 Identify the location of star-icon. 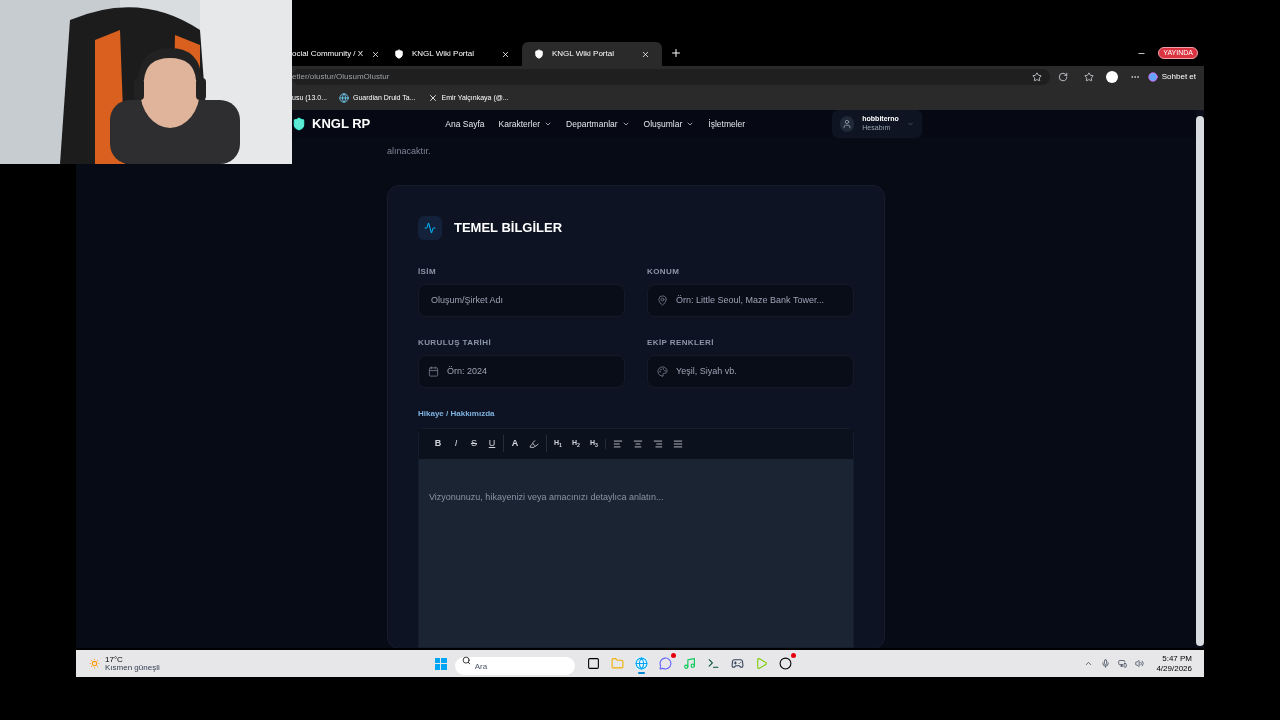
(1036, 77).